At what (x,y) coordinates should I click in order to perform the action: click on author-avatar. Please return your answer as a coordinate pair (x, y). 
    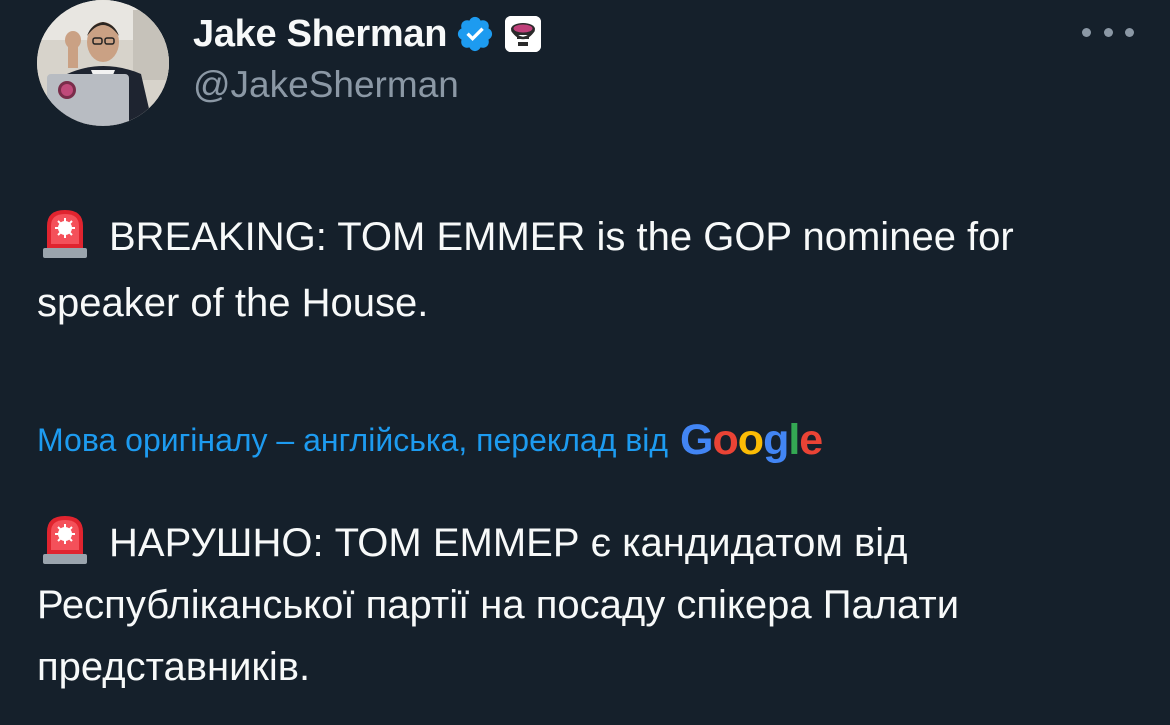
    Looking at the image, I should click on (103, 63).